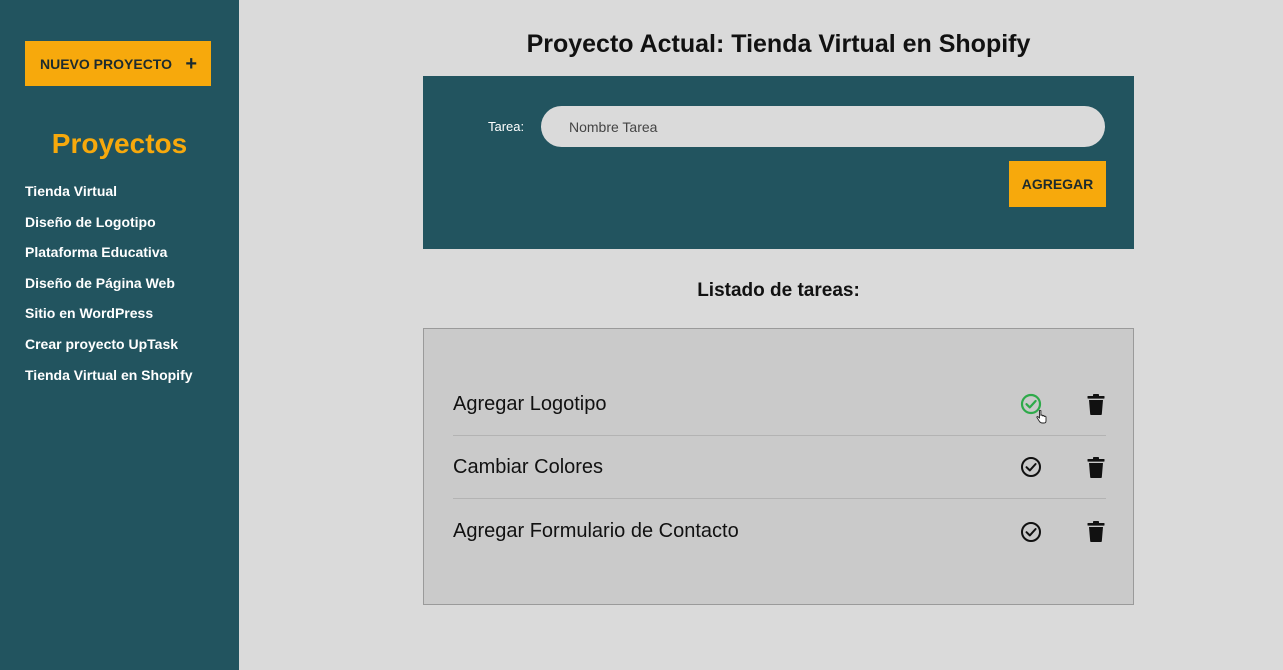  Describe the element at coordinates (778, 162) in the screenshot. I see `add-task-form: Tarea: AGREGAR` at that location.